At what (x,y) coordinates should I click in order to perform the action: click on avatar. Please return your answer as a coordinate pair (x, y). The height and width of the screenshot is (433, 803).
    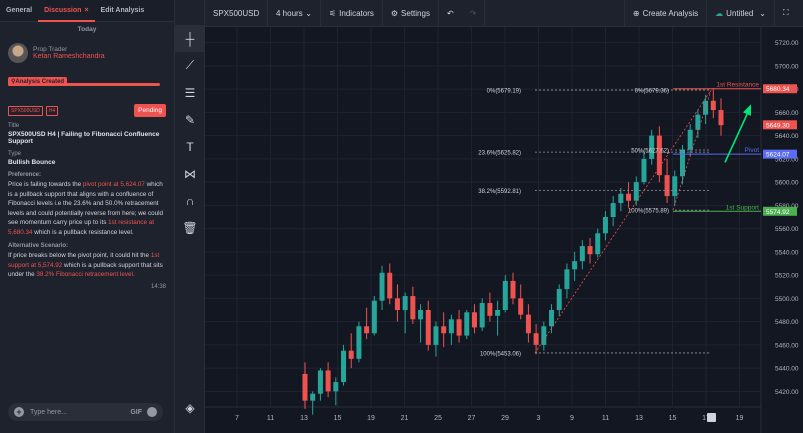
    Looking at the image, I should click on (18, 53).